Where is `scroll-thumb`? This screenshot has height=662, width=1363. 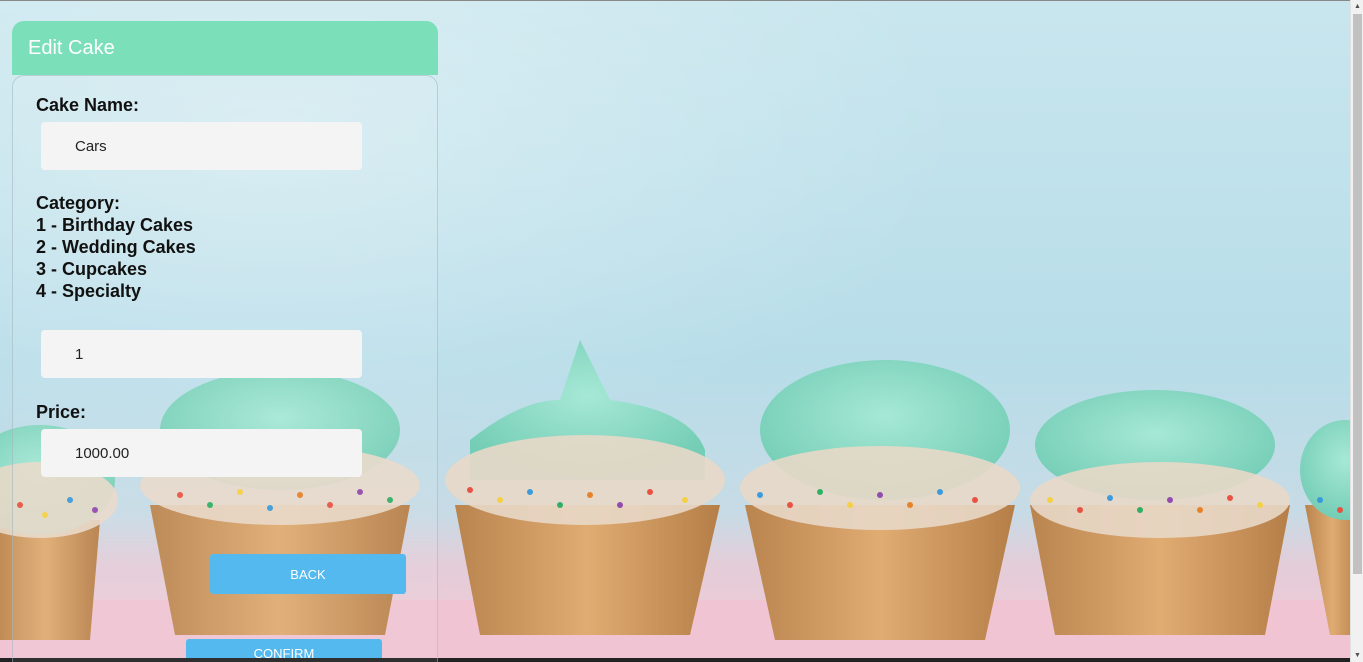
scroll-thumb is located at coordinates (1357, 294).